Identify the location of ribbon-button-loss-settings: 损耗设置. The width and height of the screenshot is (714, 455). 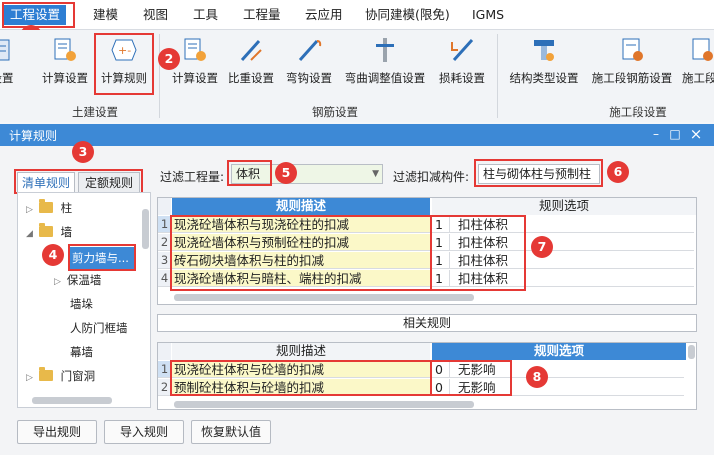
(462, 65).